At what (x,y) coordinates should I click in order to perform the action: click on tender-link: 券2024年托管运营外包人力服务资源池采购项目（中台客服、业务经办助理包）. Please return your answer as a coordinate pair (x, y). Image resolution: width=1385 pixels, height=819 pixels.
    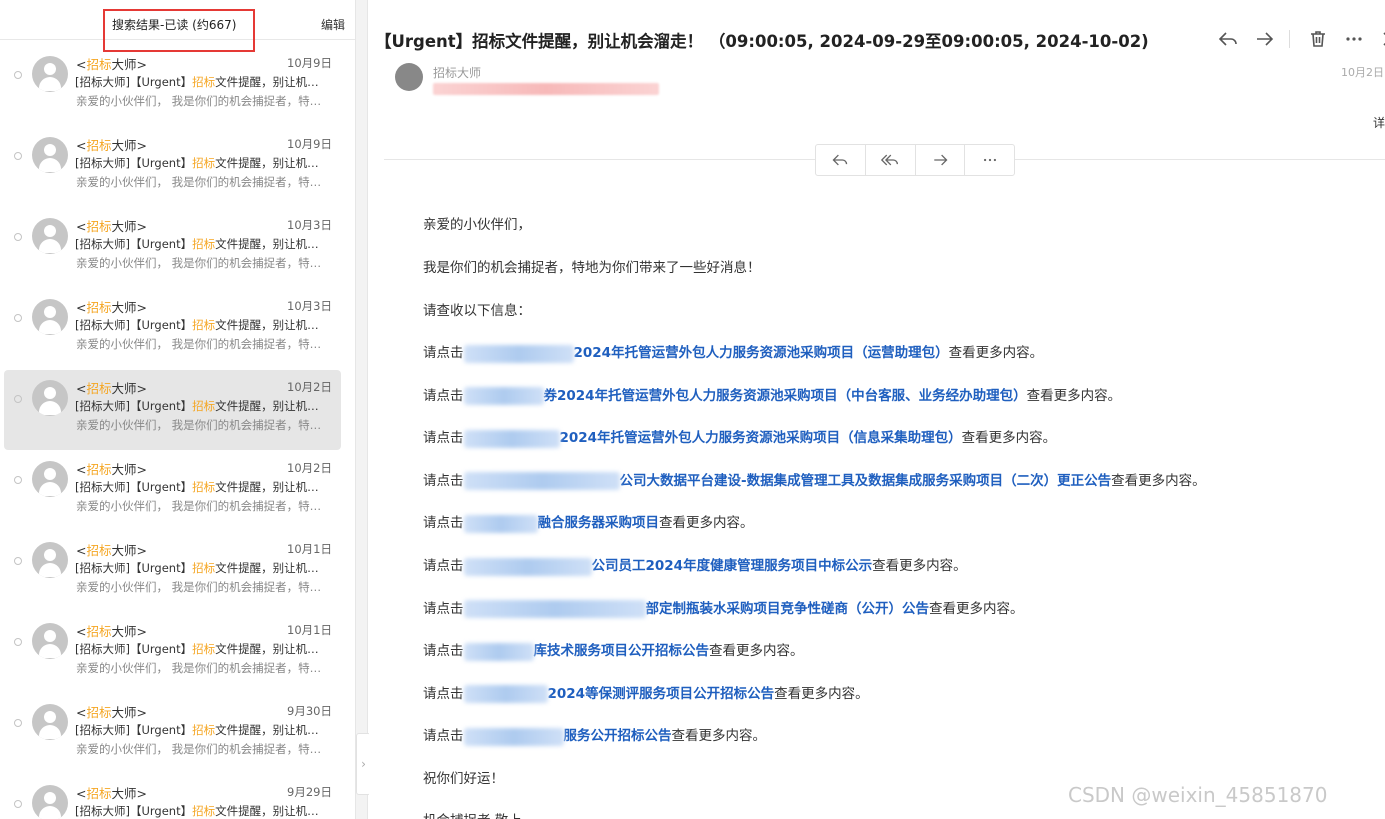
    Looking at the image, I should click on (785, 396).